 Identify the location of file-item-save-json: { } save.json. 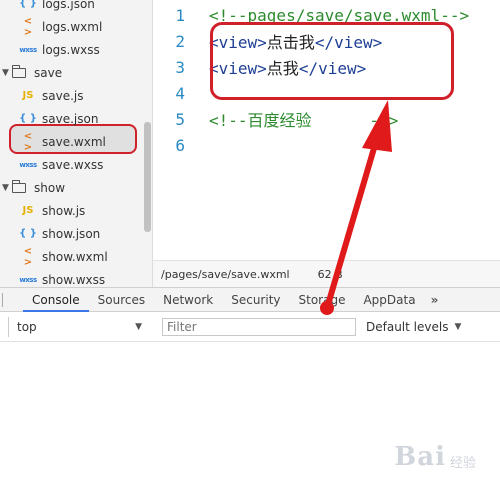
(76, 118).